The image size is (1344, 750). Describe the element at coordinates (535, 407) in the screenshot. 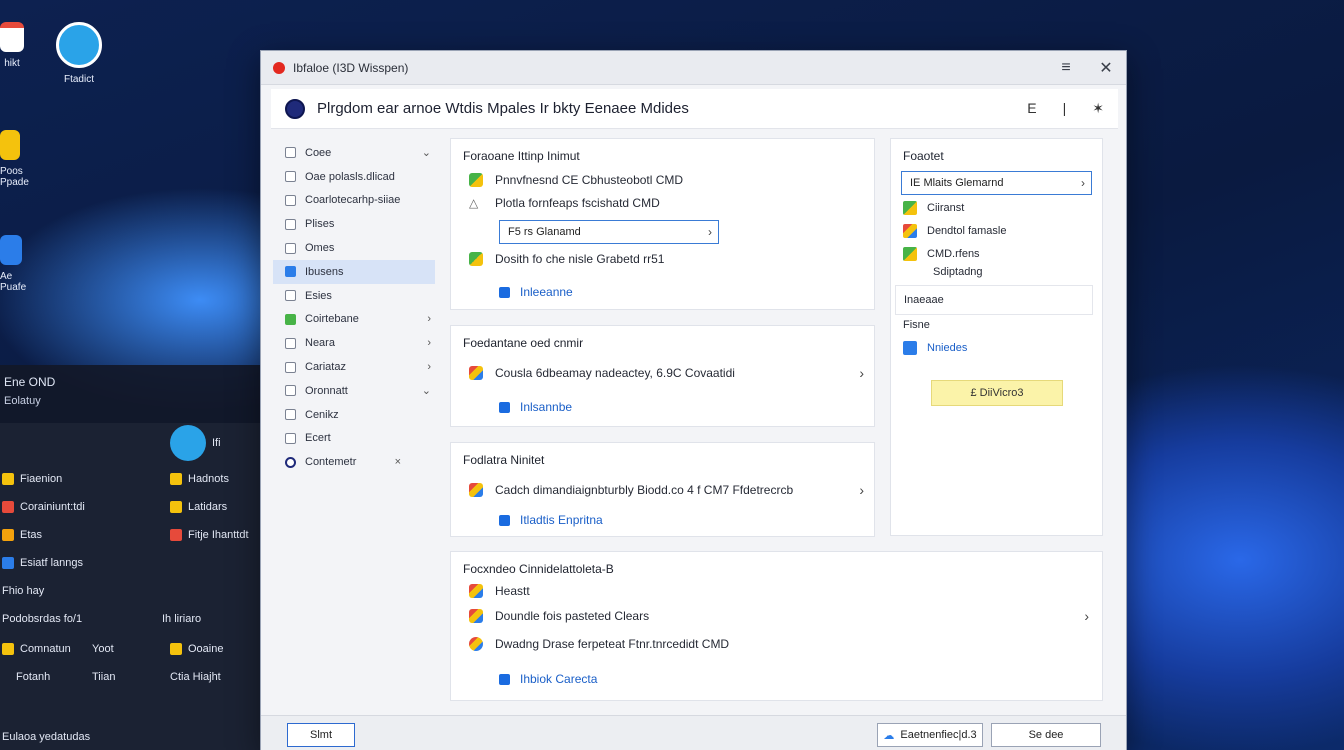

I see `card-link: Inlsannbe` at that location.